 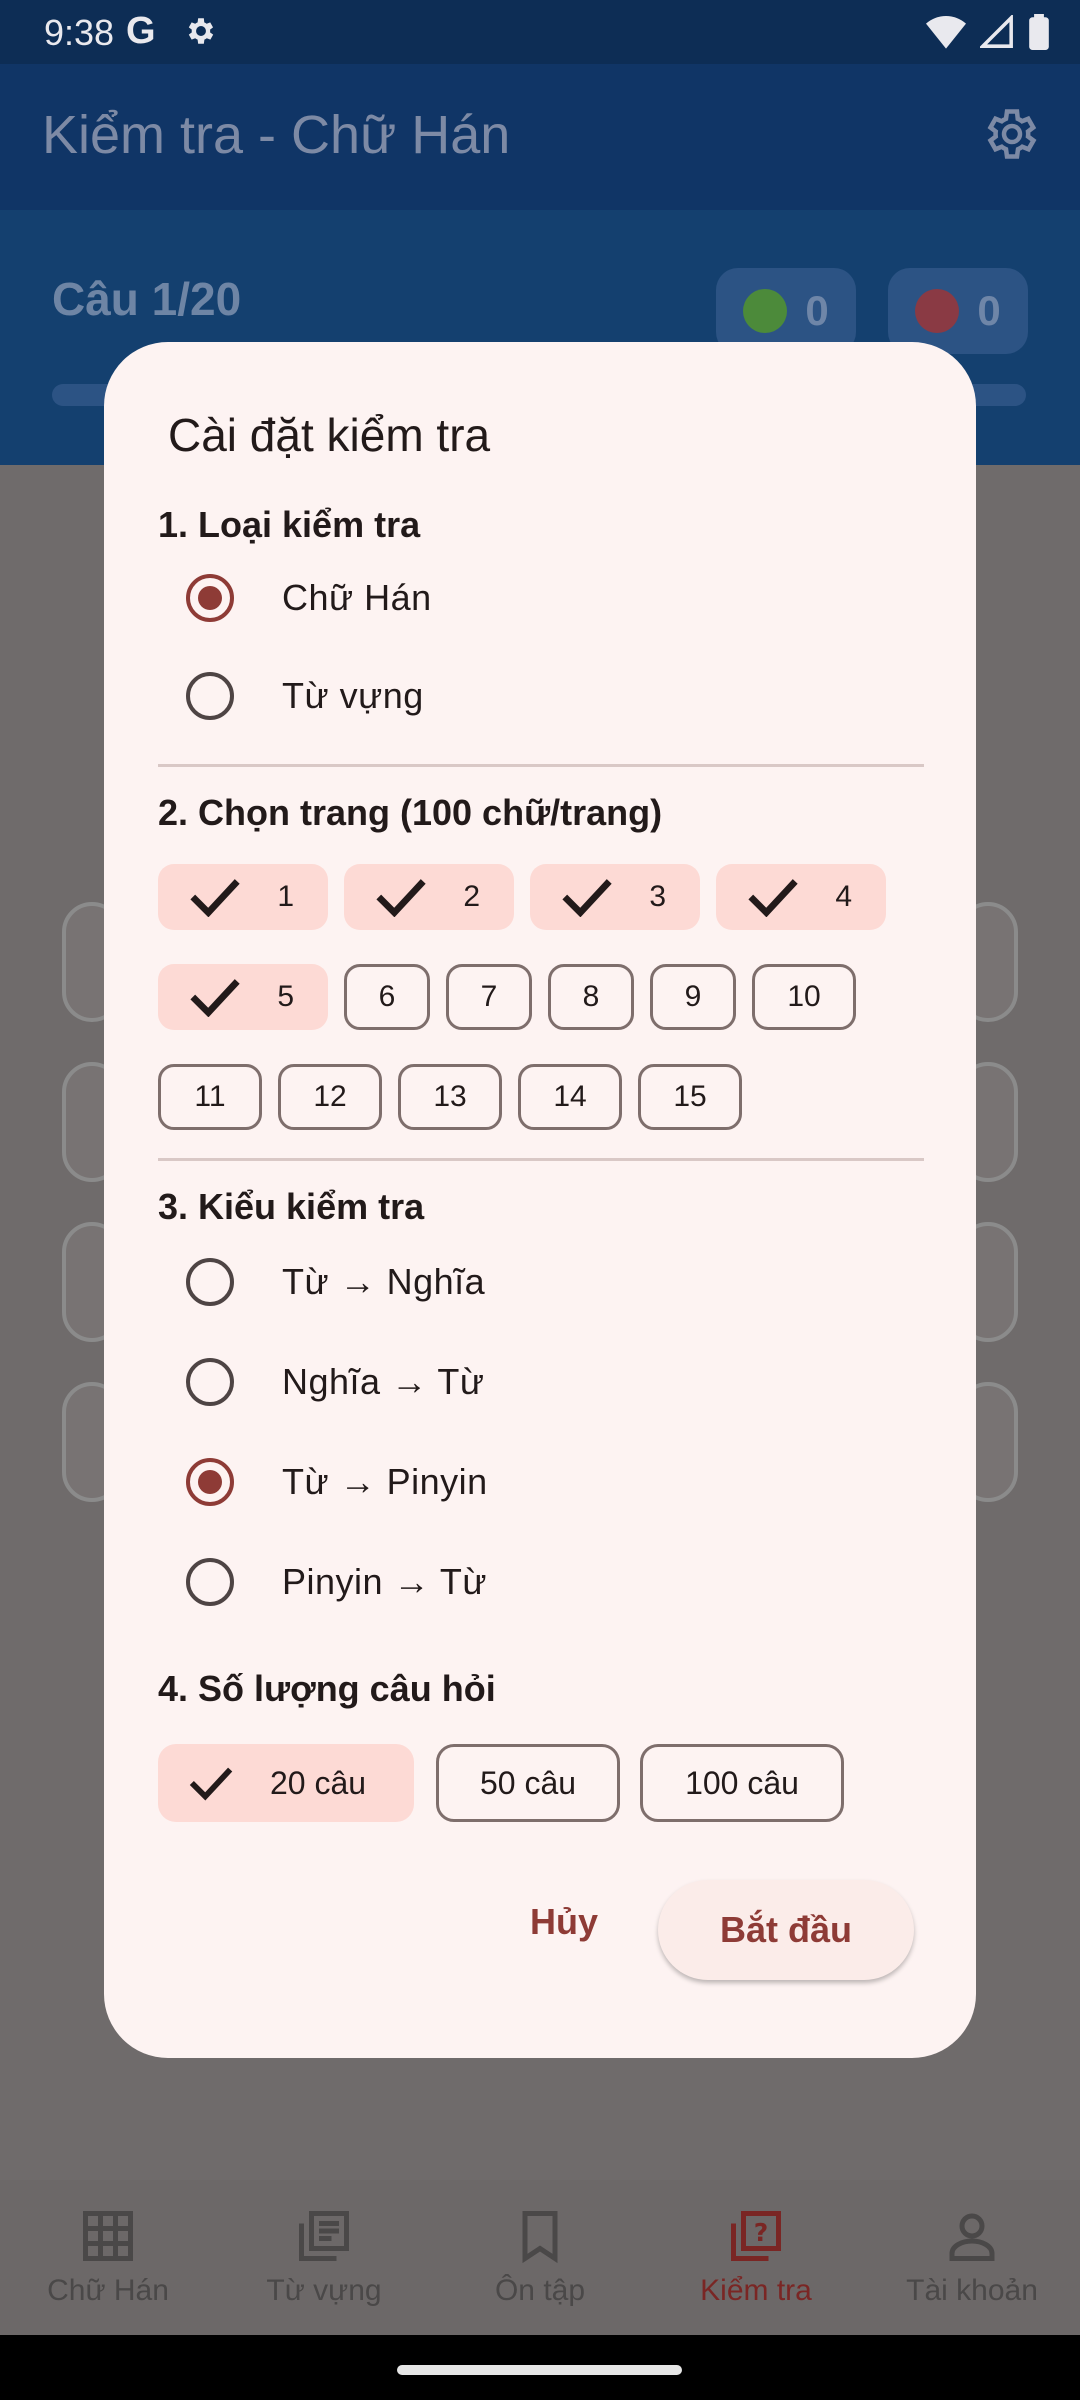 I want to click on page-chip-12: 12, so click(x=330, y=1097).